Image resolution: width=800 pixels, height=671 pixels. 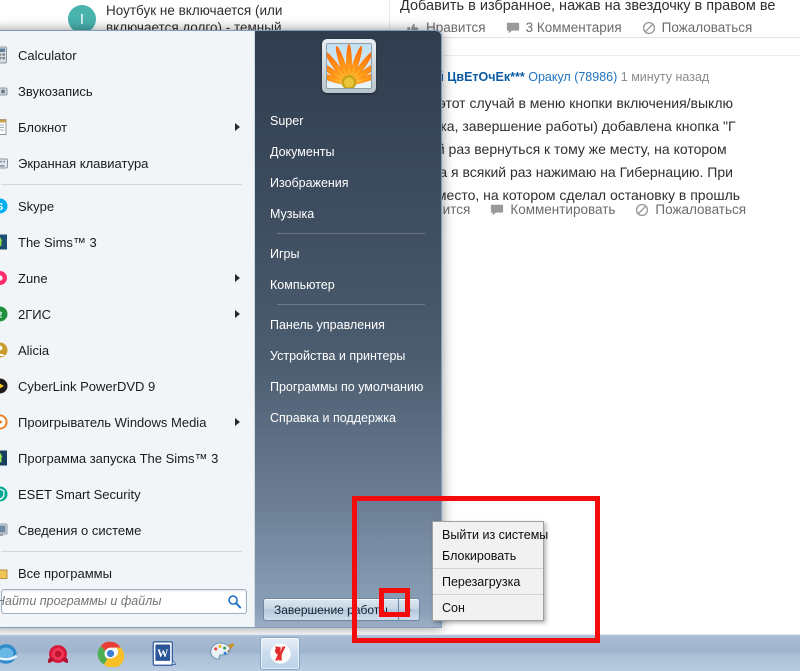 I want to click on place-item: Программы по умолчанию, so click(x=348, y=386).